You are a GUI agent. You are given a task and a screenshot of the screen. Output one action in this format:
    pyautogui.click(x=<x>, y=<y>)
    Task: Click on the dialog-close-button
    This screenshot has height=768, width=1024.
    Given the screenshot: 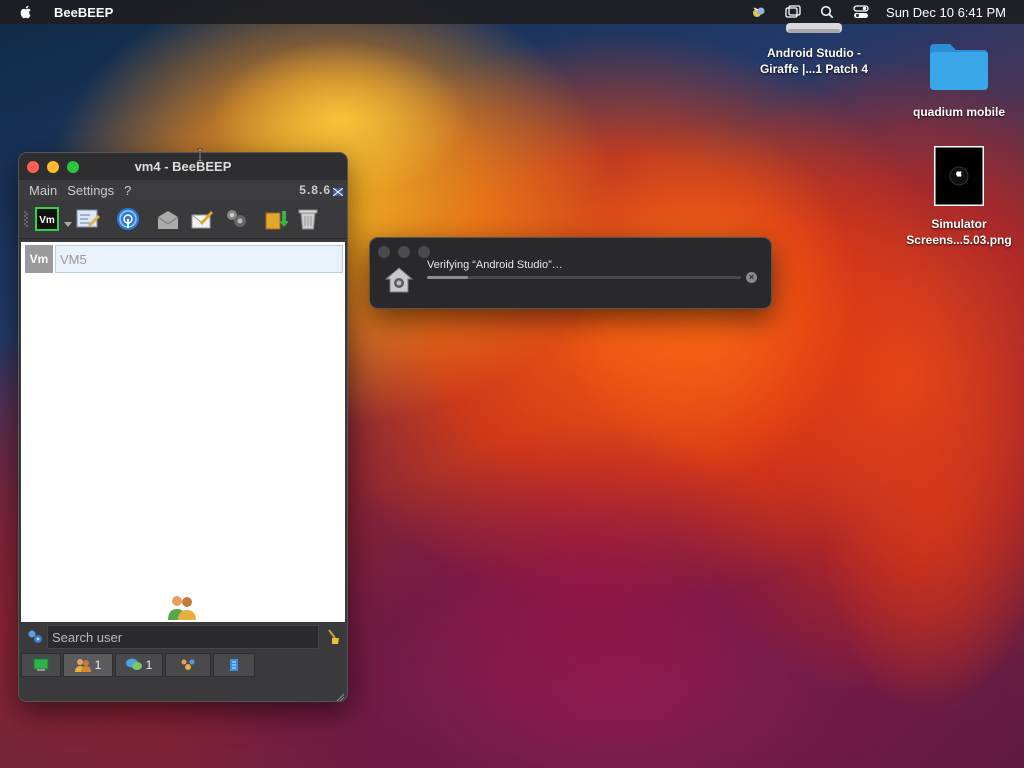 What is the action you would take?
    pyautogui.click(x=384, y=252)
    